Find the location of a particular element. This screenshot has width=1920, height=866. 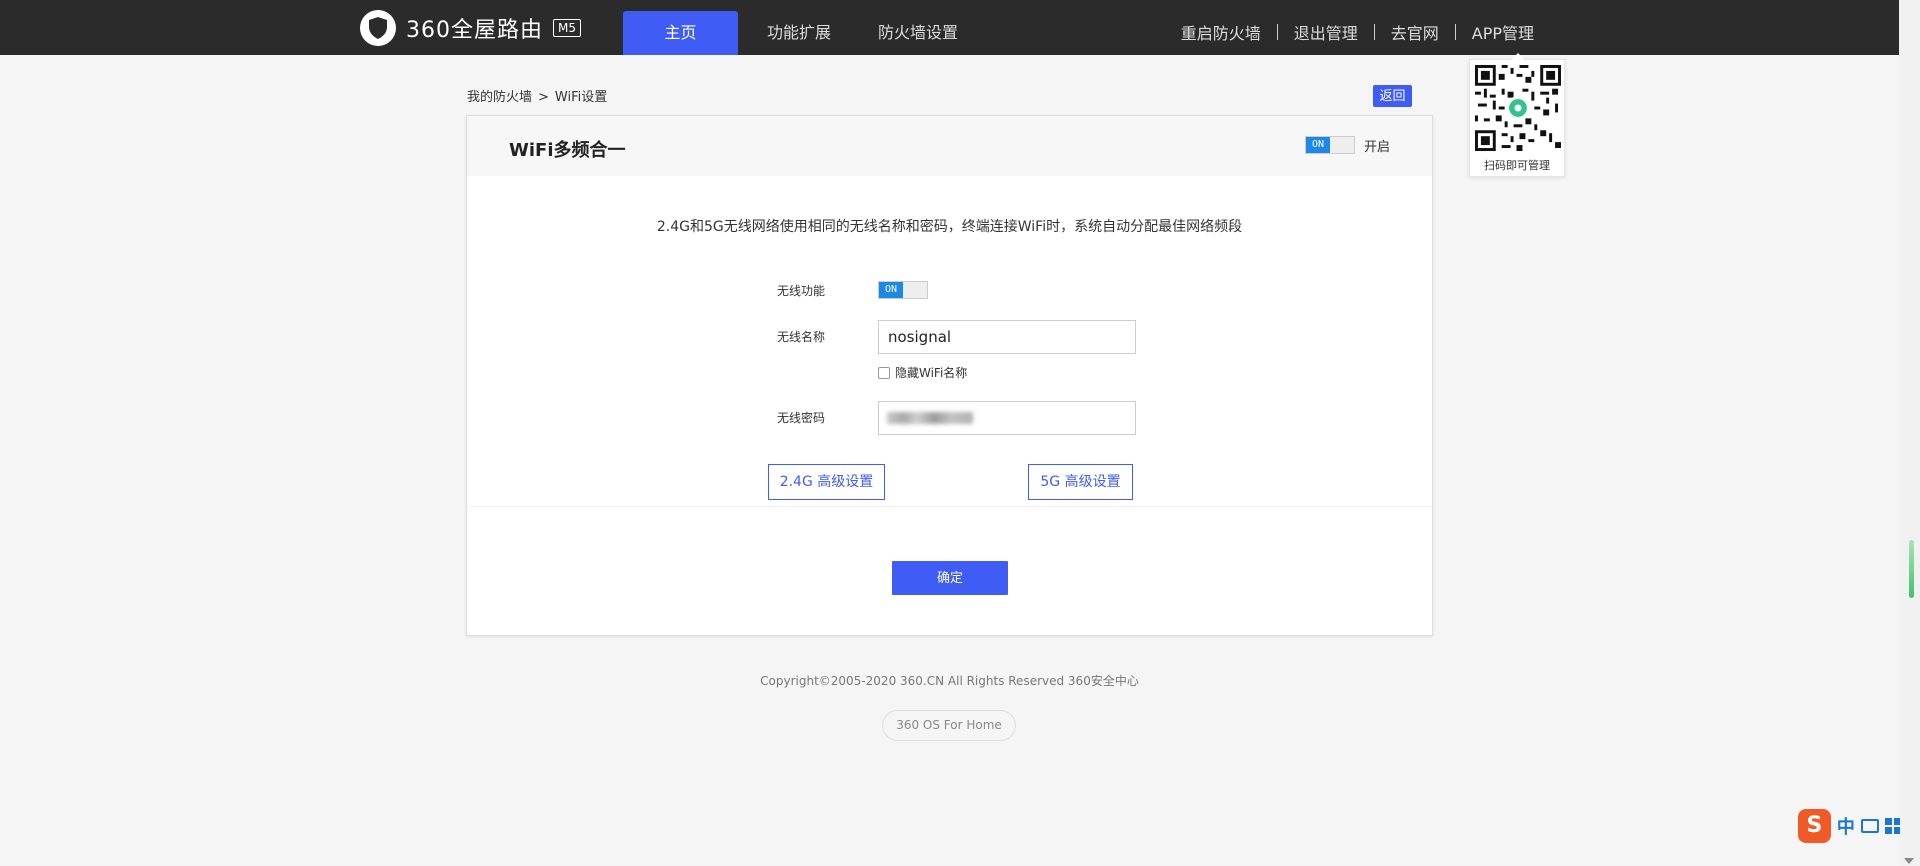

sogou-ime-icon: S is located at coordinates (1814, 826).